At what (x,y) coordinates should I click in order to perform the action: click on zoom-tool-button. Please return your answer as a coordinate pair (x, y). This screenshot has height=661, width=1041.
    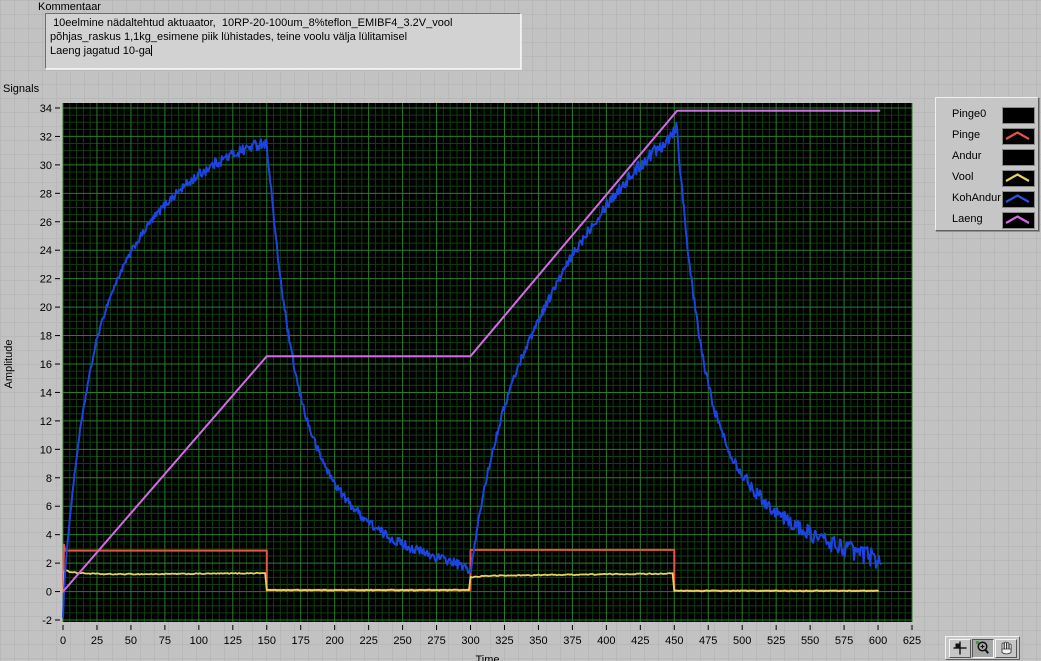
    Looking at the image, I should click on (982, 648).